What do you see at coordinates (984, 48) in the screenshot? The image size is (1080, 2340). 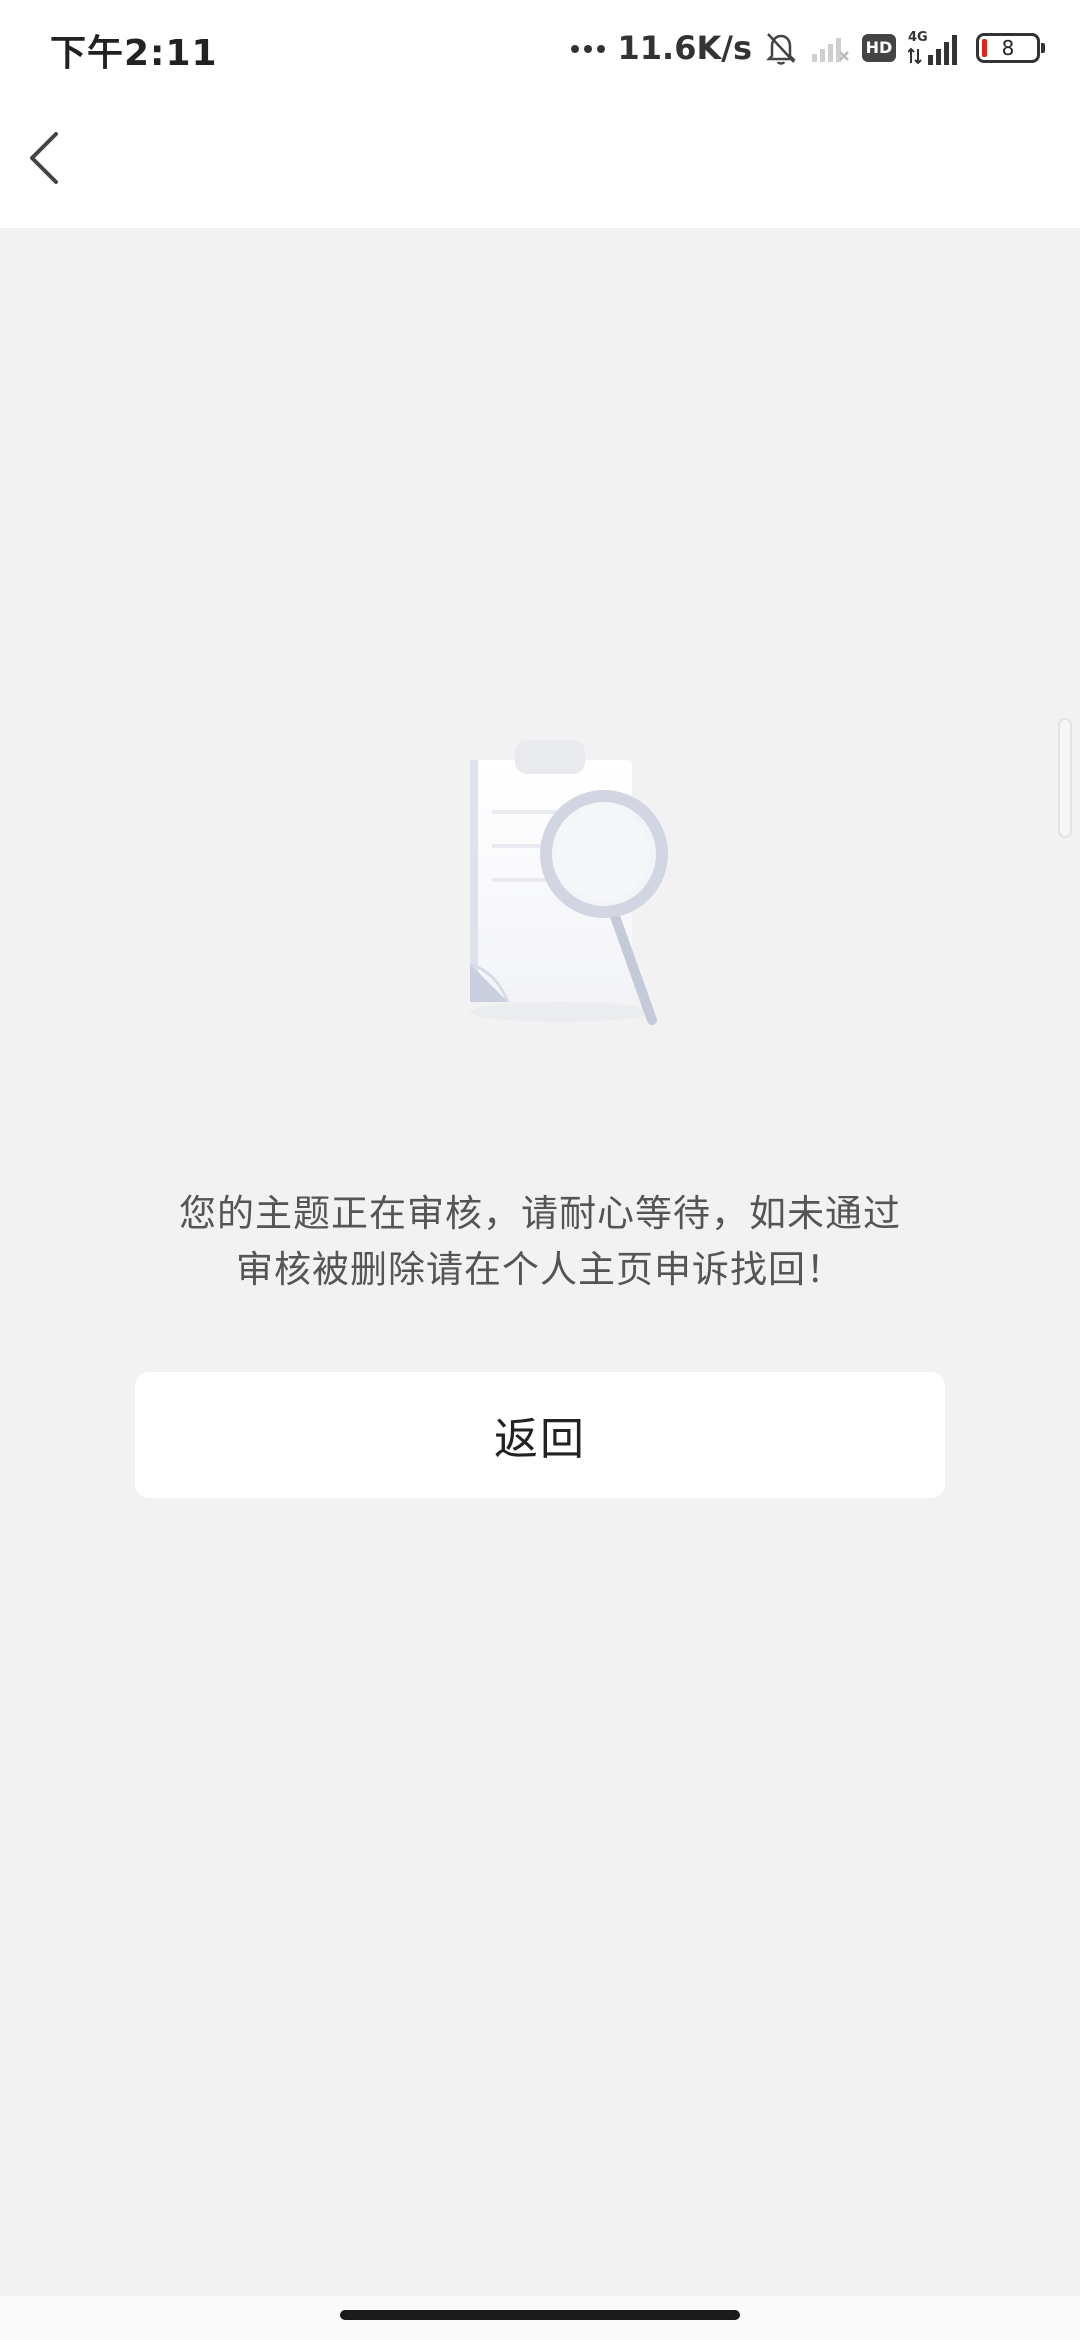 I see `battery-level-fill` at bounding box center [984, 48].